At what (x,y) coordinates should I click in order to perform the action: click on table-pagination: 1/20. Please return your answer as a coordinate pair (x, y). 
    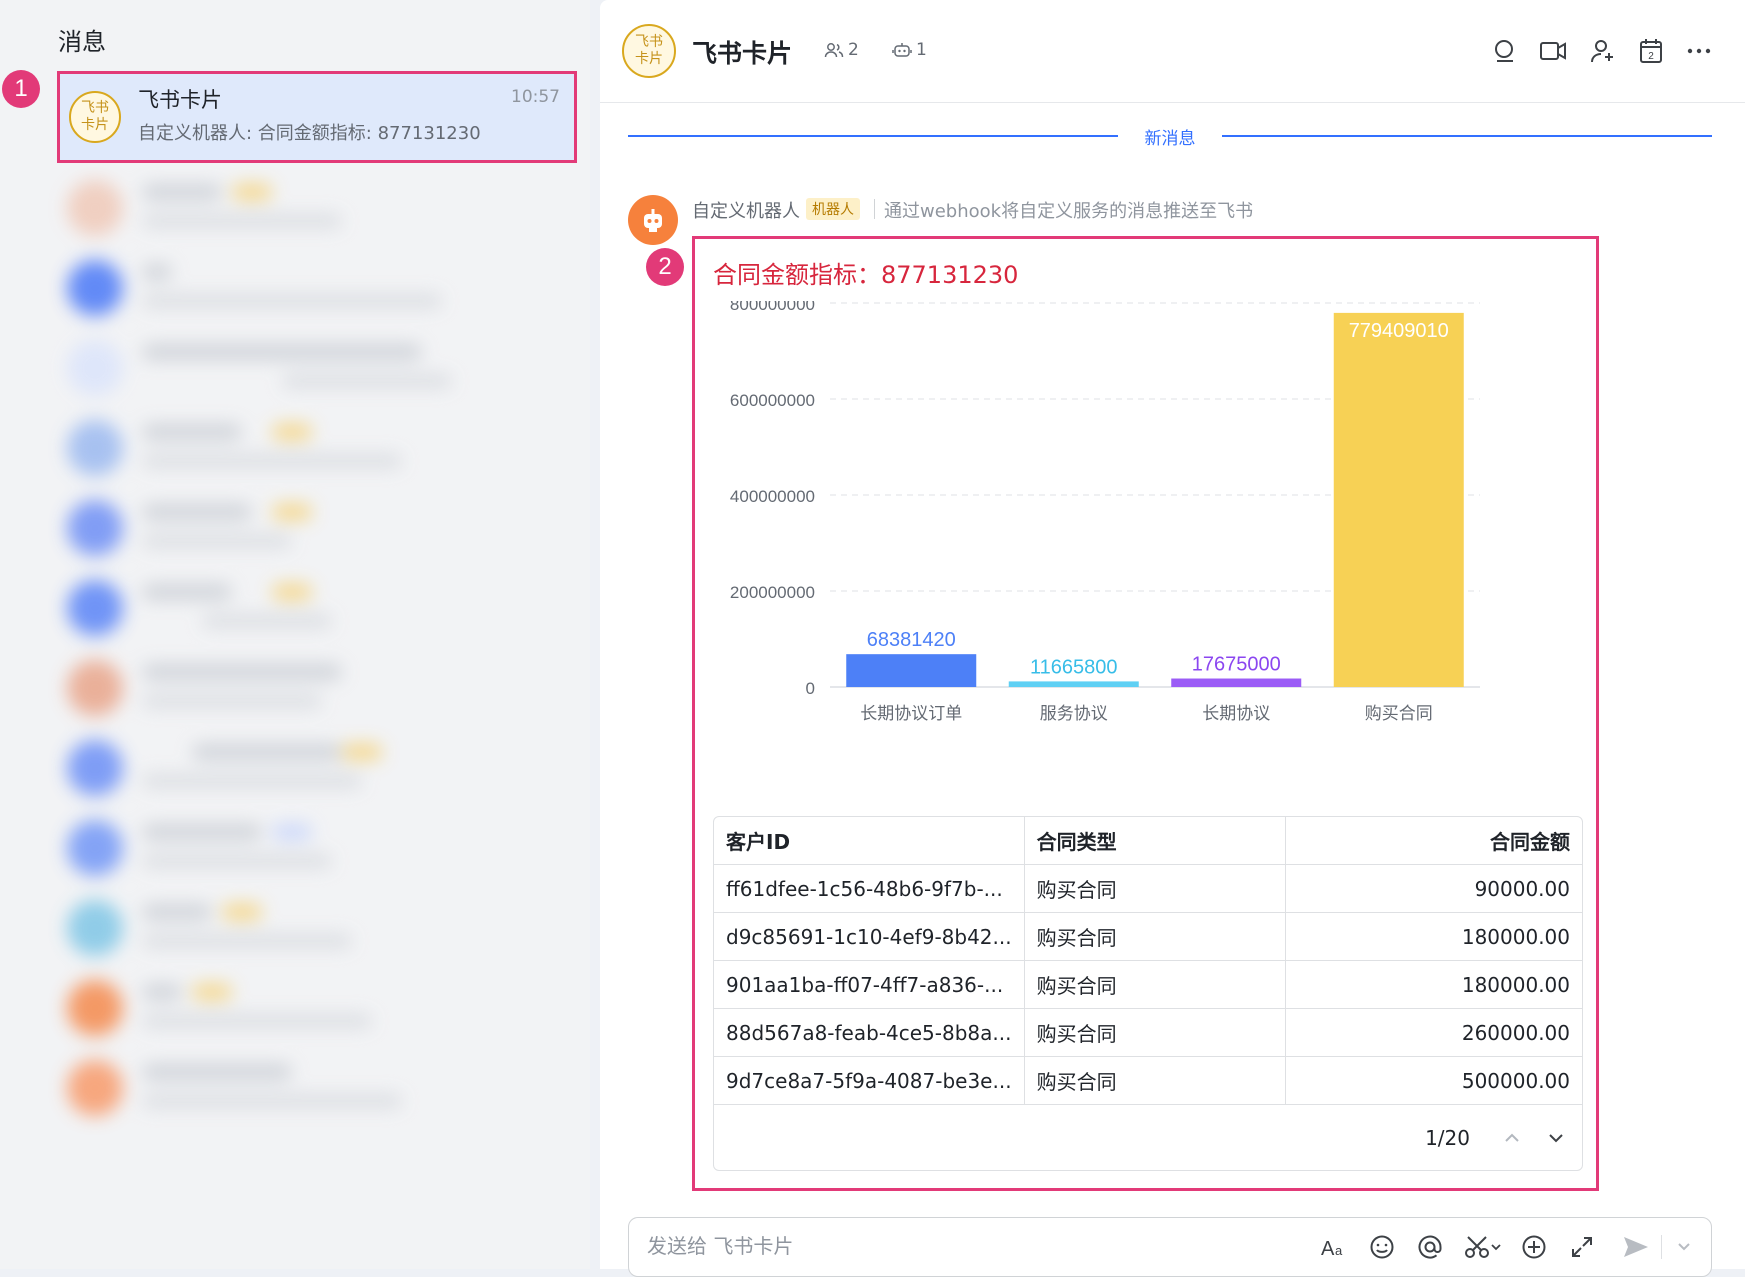
    Looking at the image, I should click on (1432, 1140).